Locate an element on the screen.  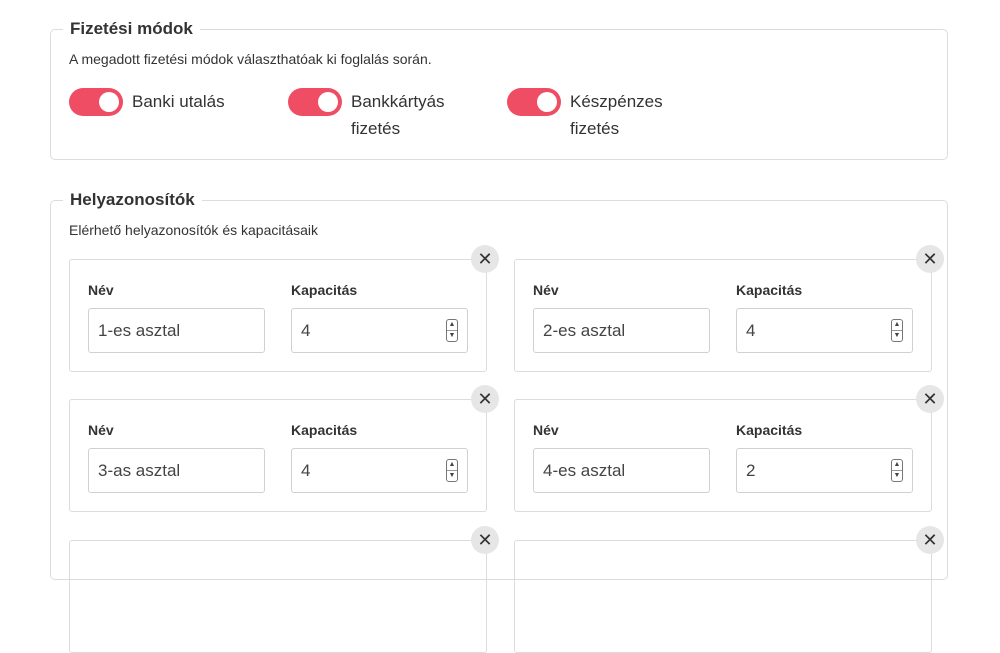
payment-option-cash: Készpénzes fizetés is located at coordinates (592, 115).